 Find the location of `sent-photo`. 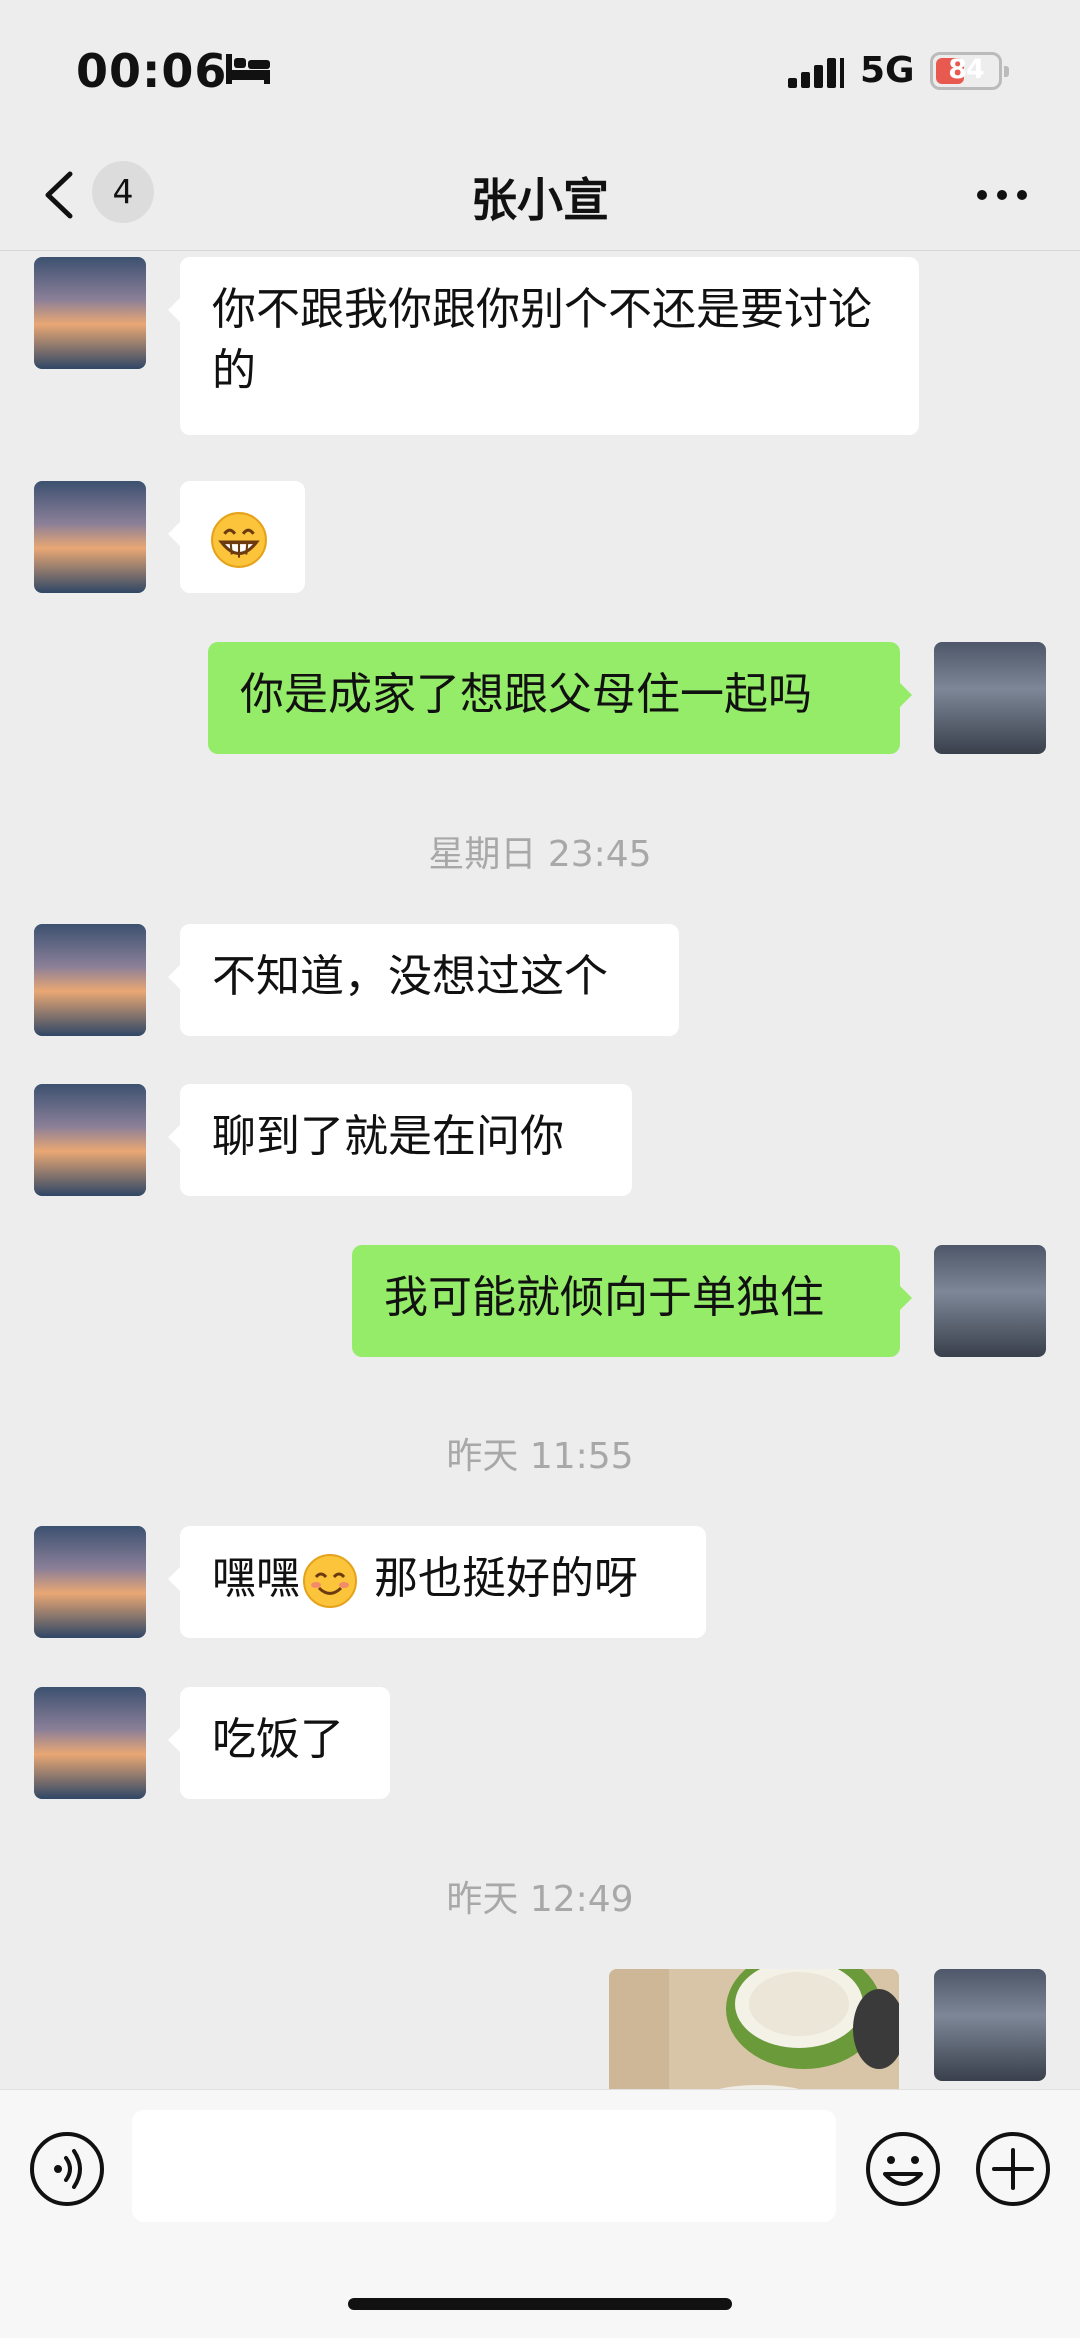

sent-photo is located at coordinates (754, 2029).